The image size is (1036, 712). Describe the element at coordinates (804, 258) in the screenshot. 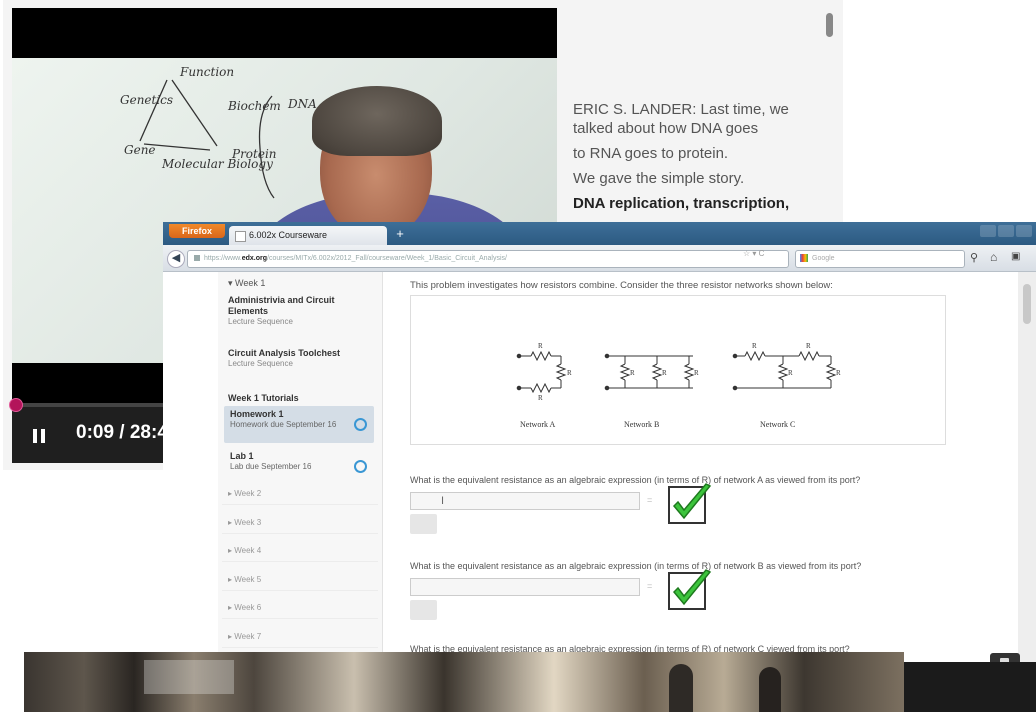

I see `google-icon` at that location.